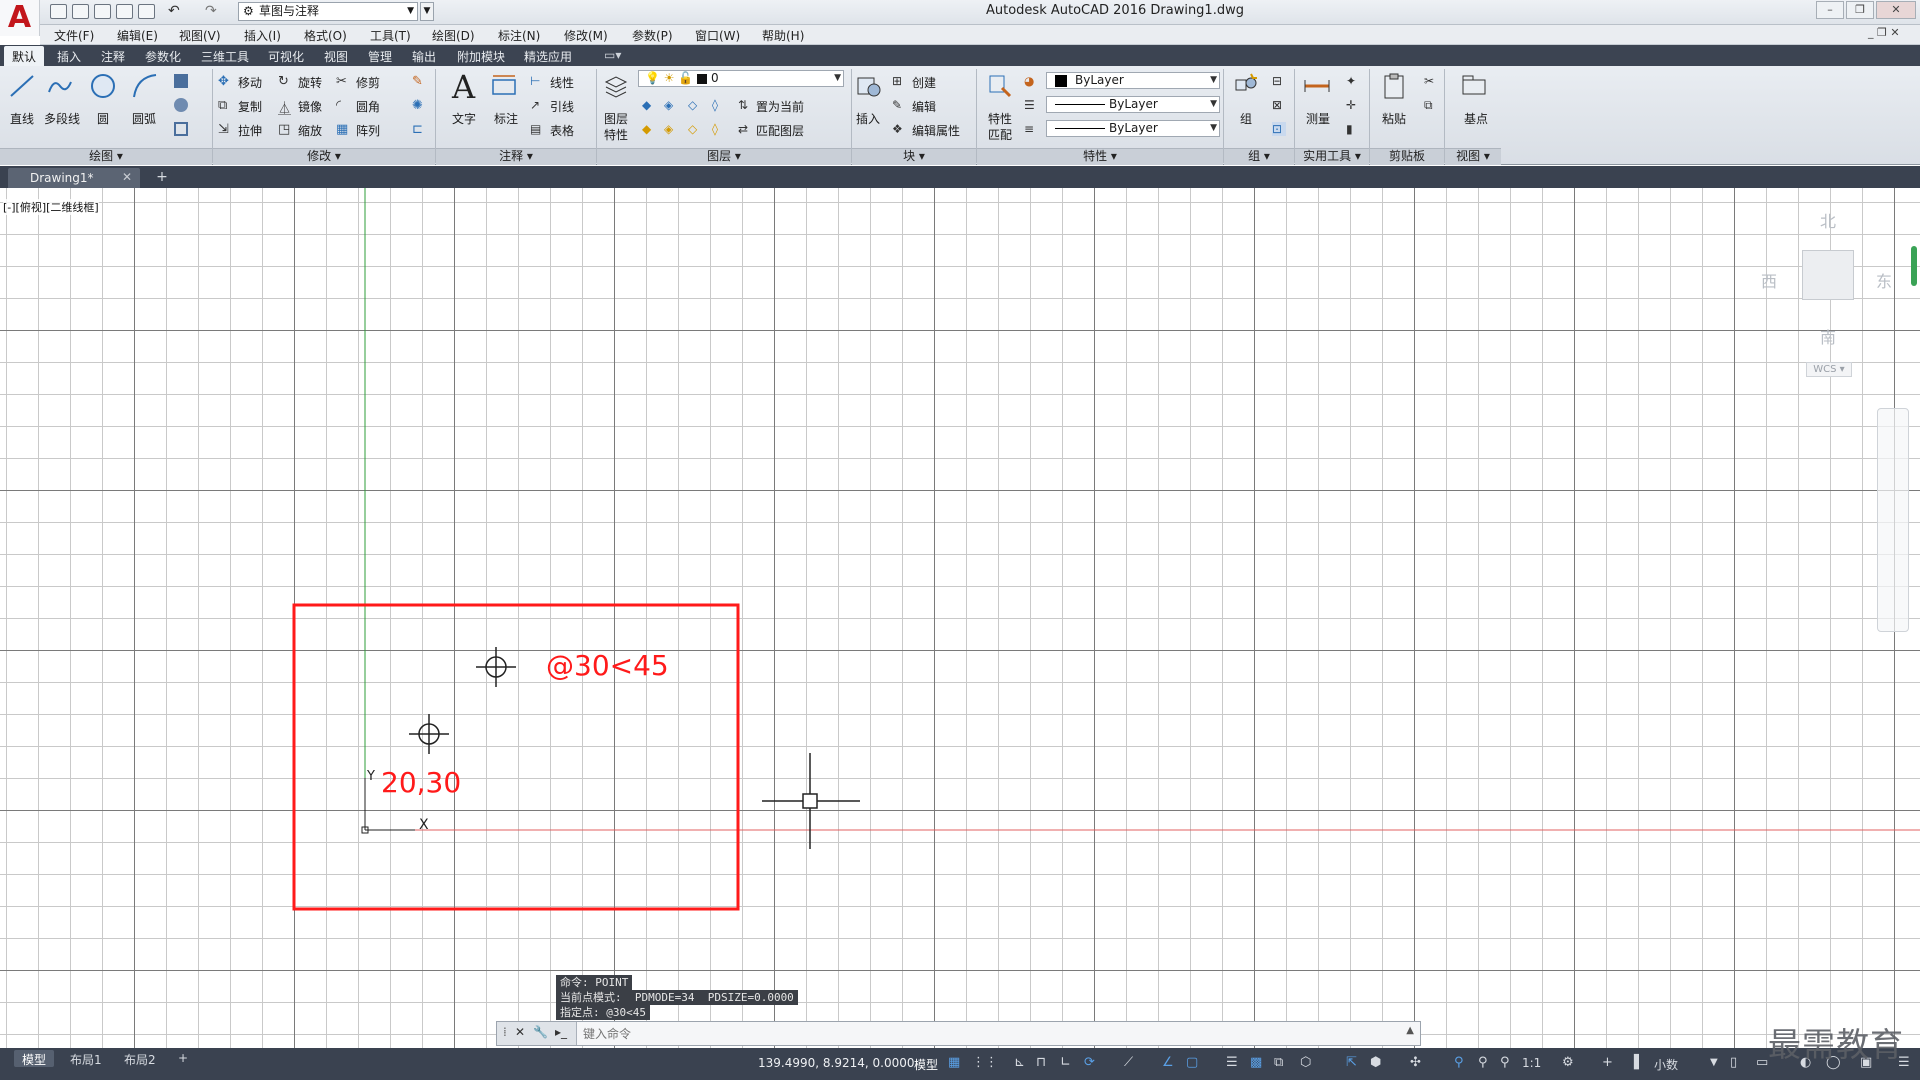  What do you see at coordinates (1607, 1062) in the screenshot?
I see `plus-icon: +` at bounding box center [1607, 1062].